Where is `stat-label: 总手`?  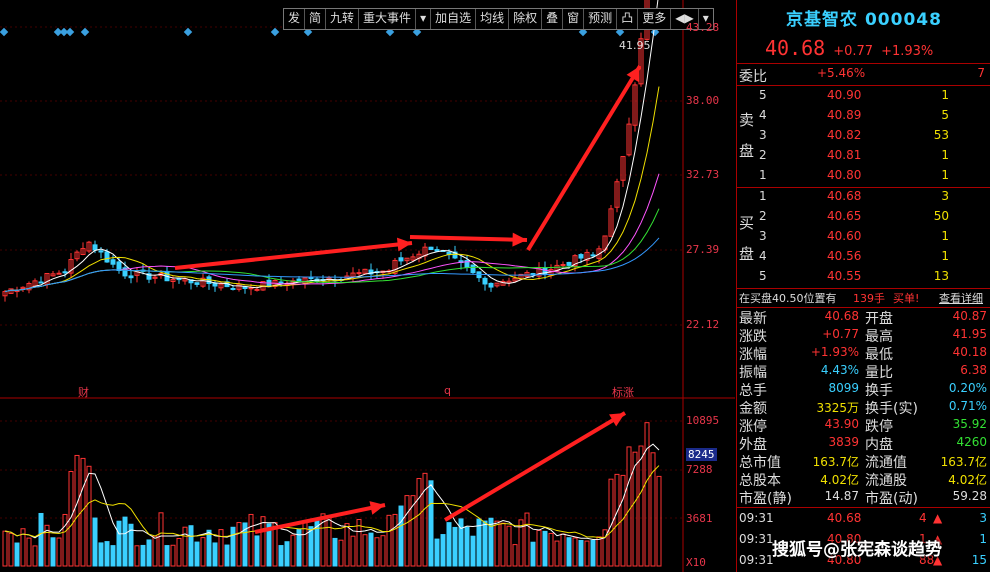 stat-label: 总手 is located at coordinates (753, 391).